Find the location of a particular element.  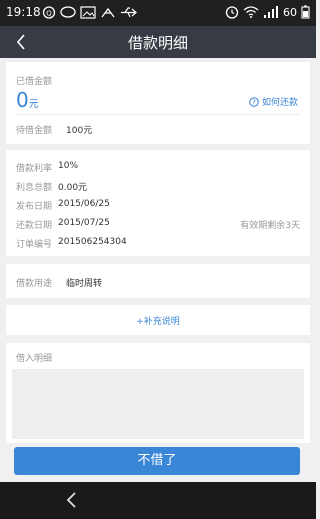

detail-label: 借款利率 is located at coordinates (34, 169).